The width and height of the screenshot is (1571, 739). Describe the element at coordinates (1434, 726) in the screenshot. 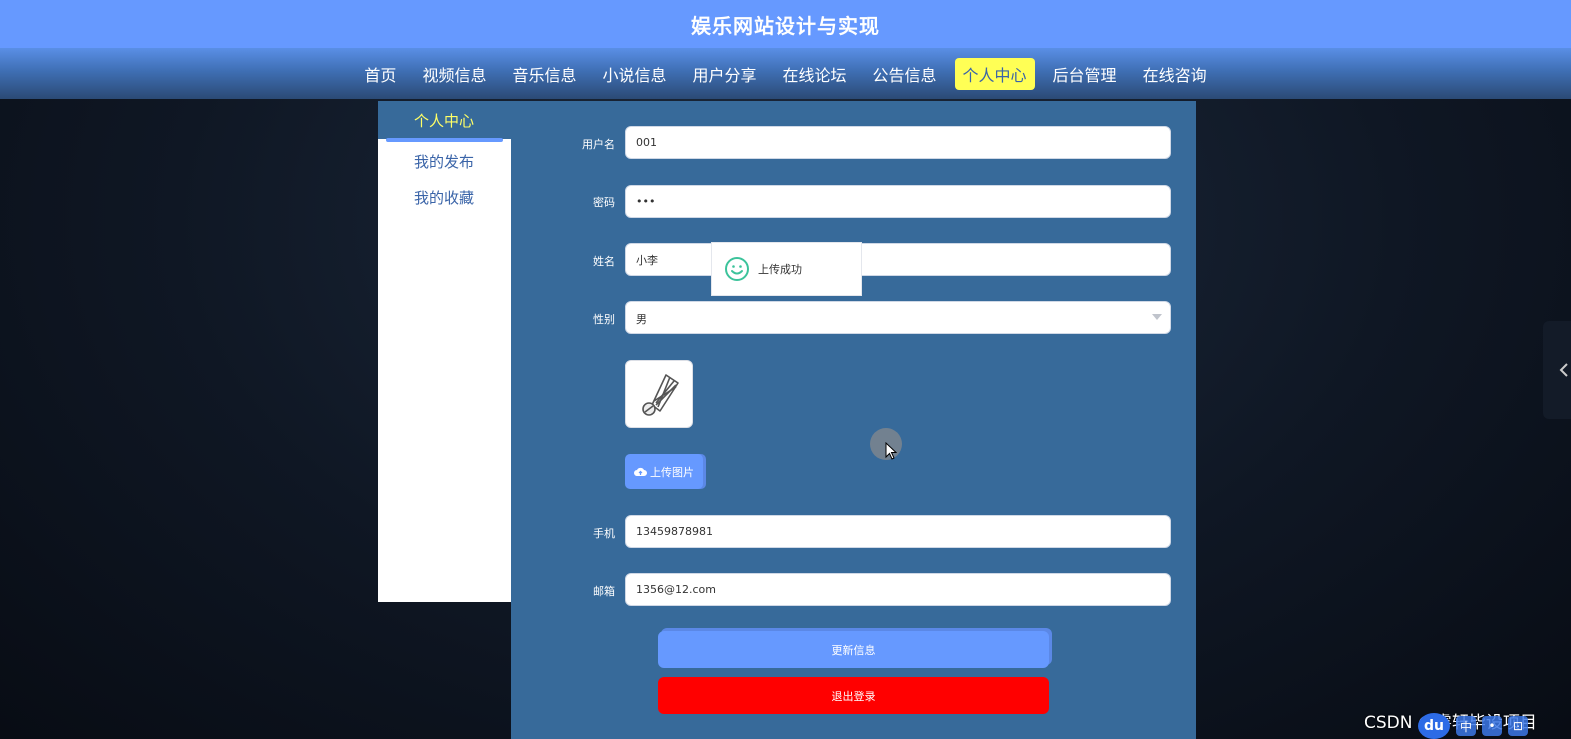

I see `ime-logo: du` at that location.